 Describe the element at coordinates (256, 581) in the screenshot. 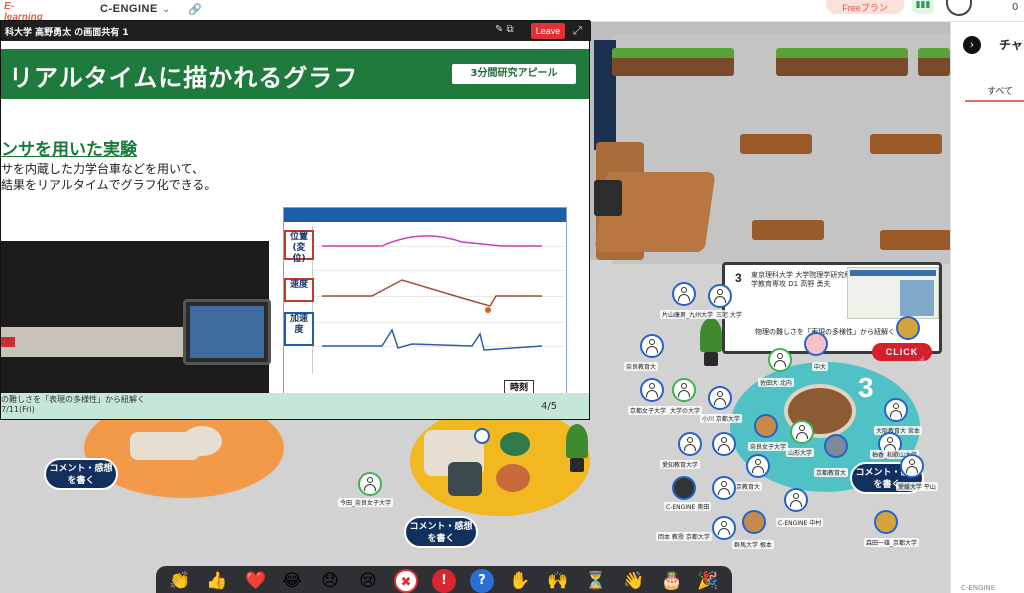

I see `heart-icon: ❤️` at that location.